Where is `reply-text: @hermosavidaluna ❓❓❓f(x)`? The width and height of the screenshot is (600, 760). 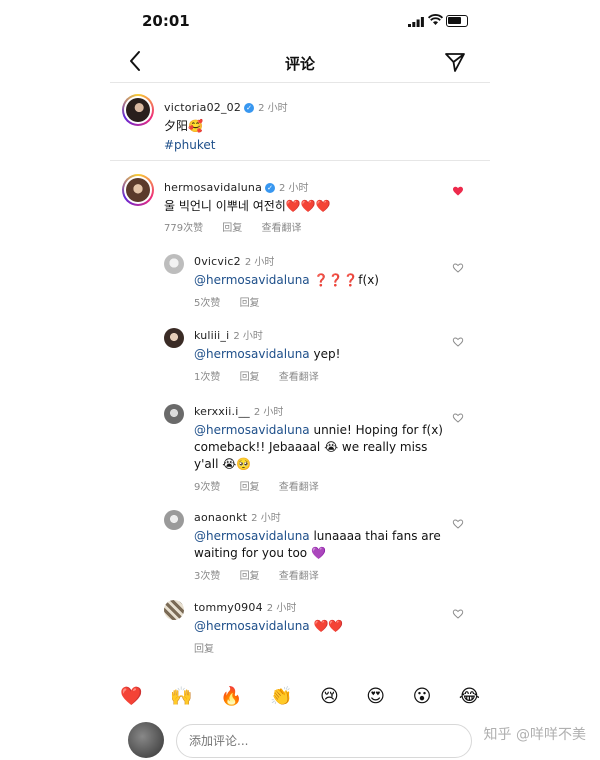 reply-text: @hermosavidaluna ❓❓❓f(x) is located at coordinates (319, 280).